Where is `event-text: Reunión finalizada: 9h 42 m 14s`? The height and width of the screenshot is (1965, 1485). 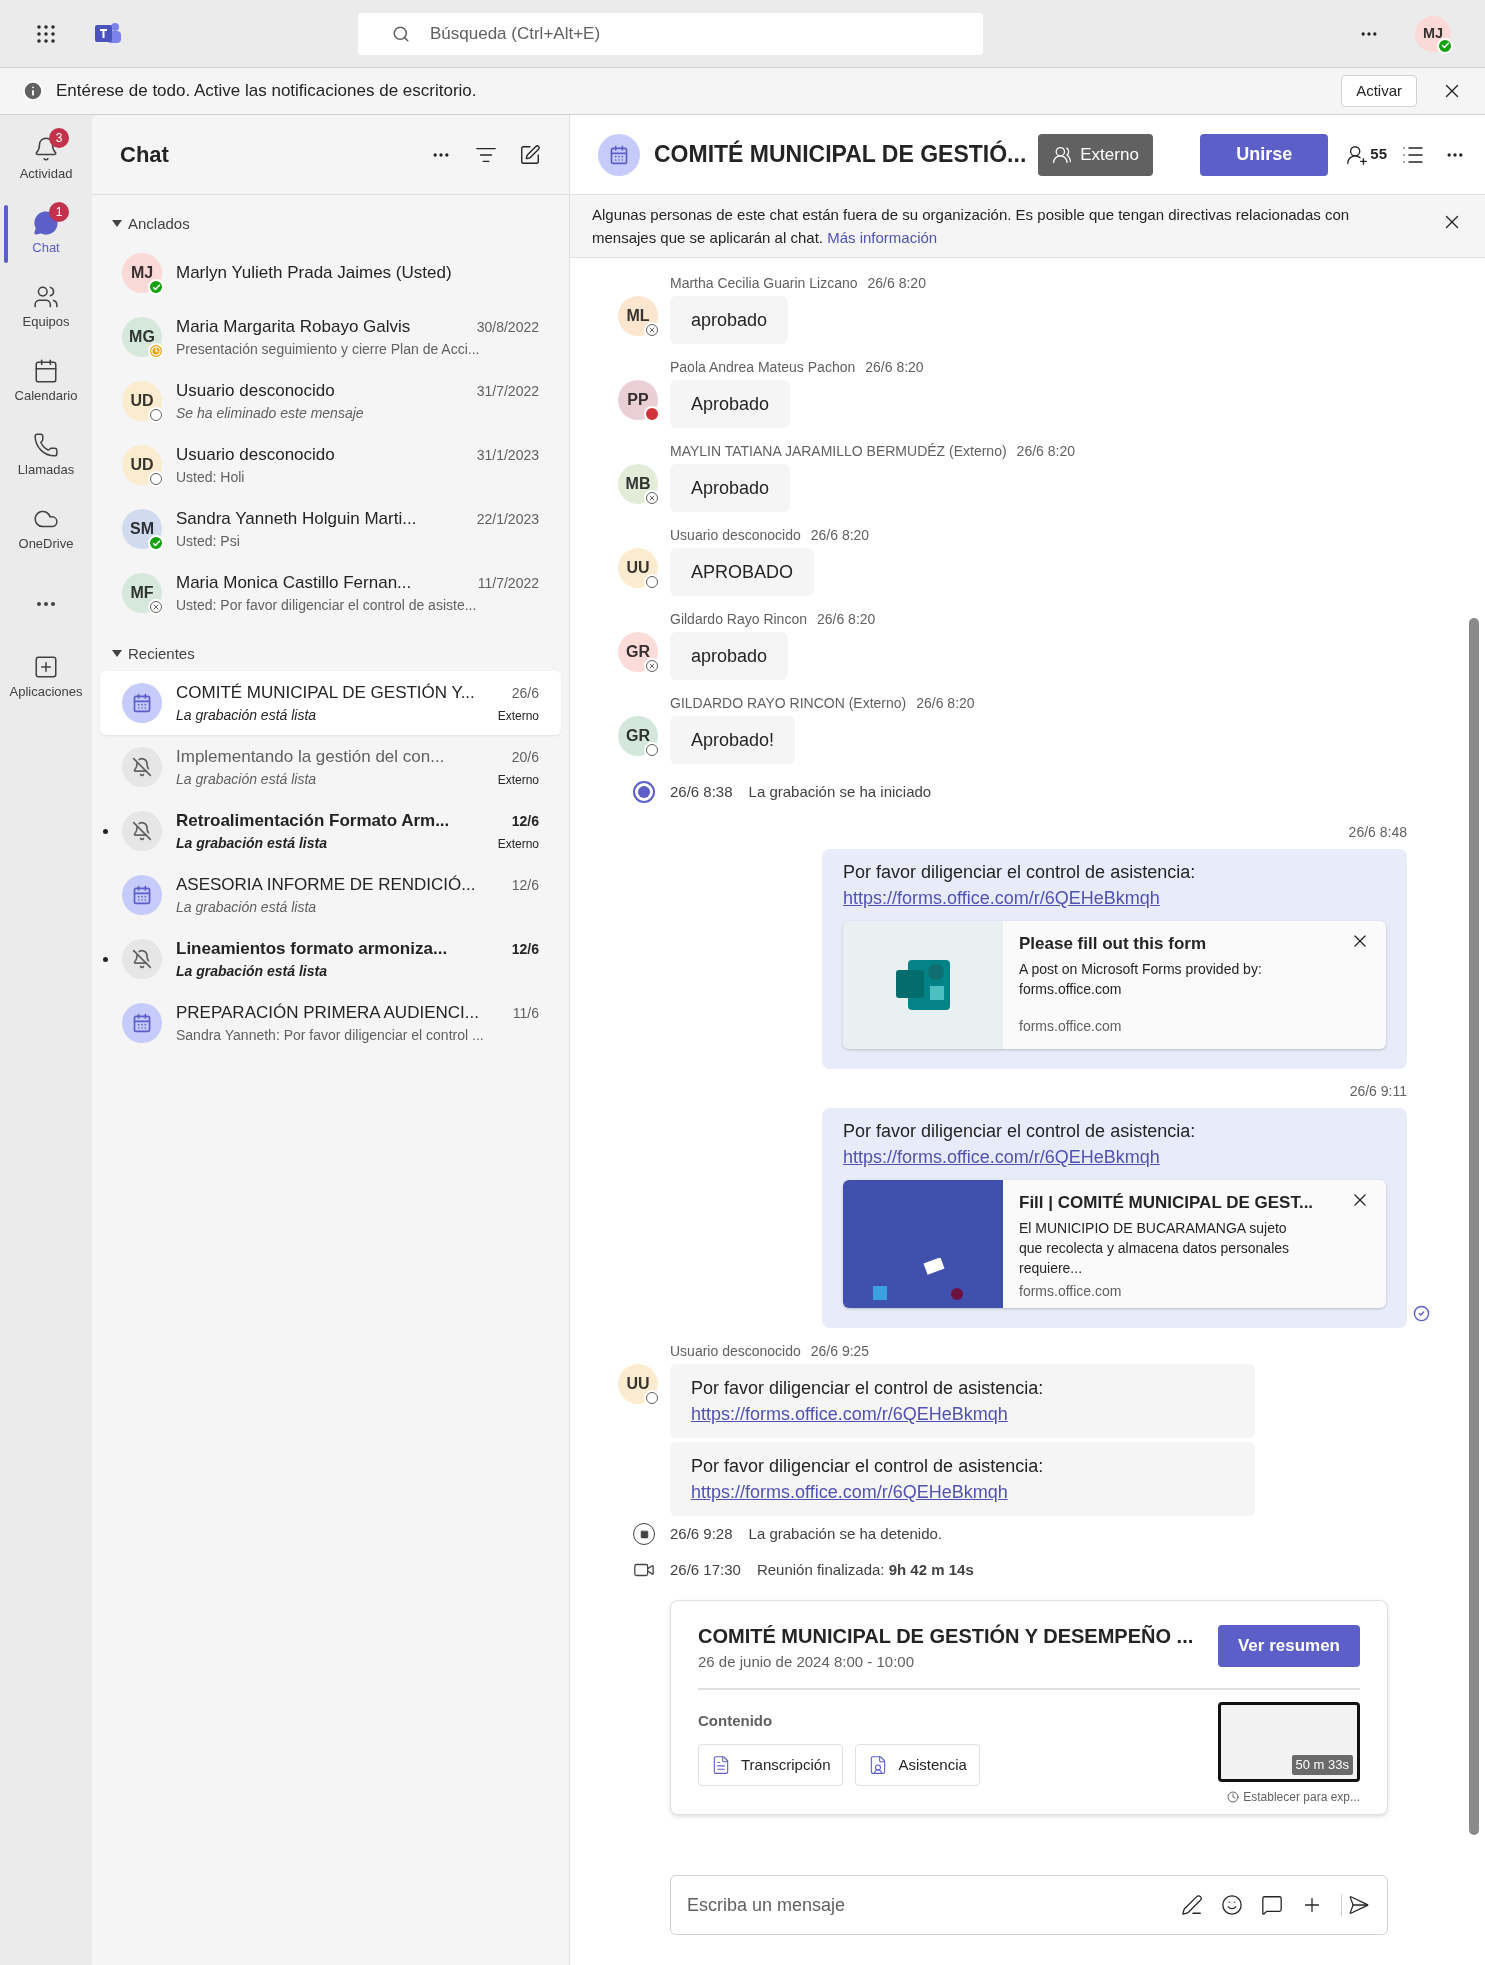
event-text: Reunión finalizada: 9h 42 m 14s is located at coordinates (865, 1569).